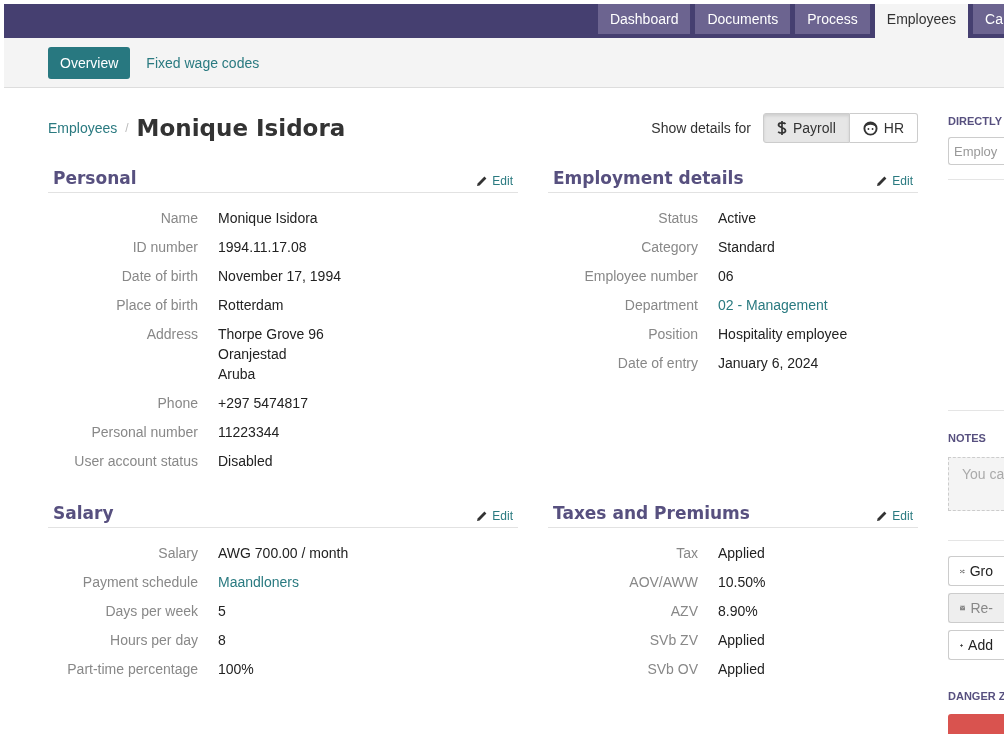  What do you see at coordinates (236, 669) in the screenshot?
I see `field-value: 100%` at bounding box center [236, 669].